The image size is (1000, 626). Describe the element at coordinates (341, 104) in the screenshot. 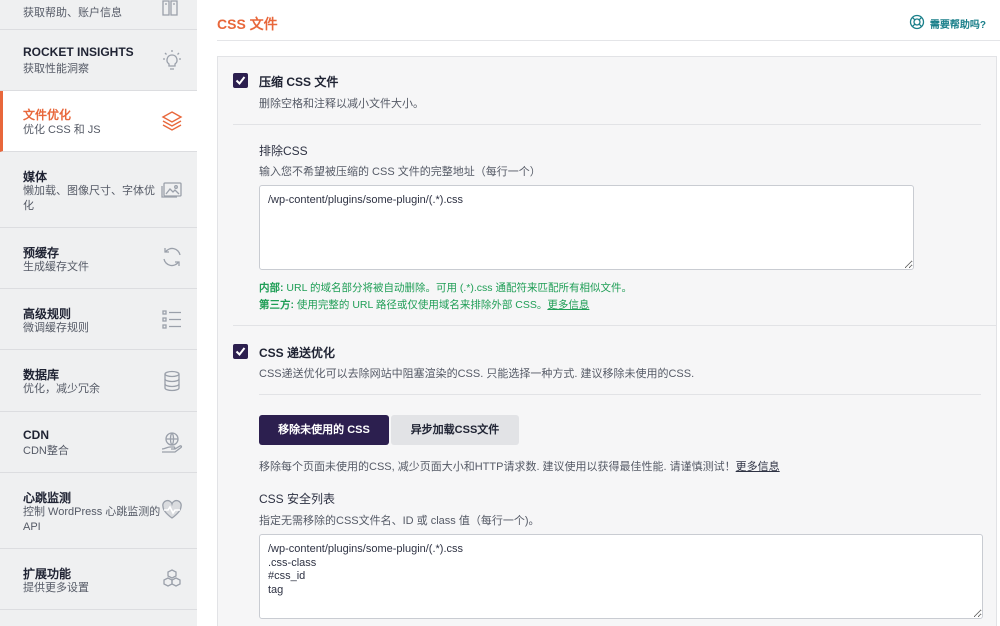

I see `minify-css-description: 删除空格和注释以减小文件大小。` at that location.